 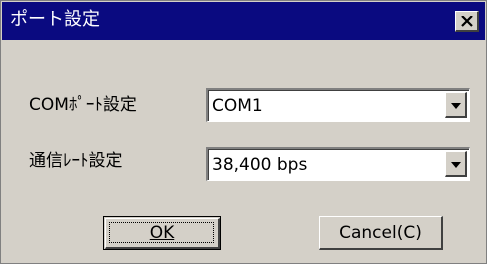 I want to click on com-port-select: COM1, so click(x=338, y=105).